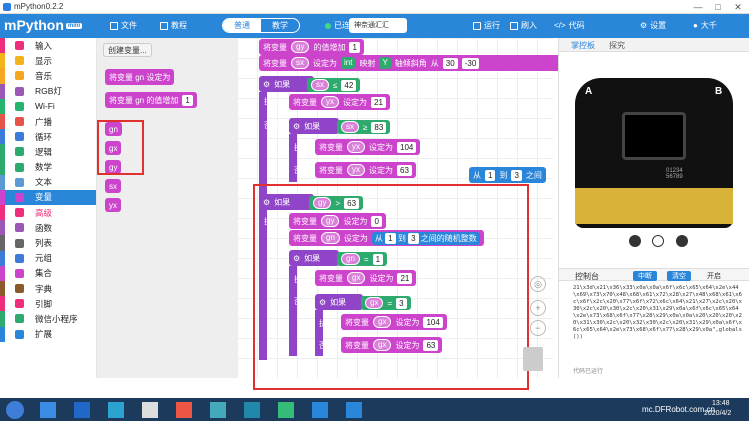  Describe the element at coordinates (378, 25) in the screenshot. I see `device-select: 神奈通汇汇` at that location.